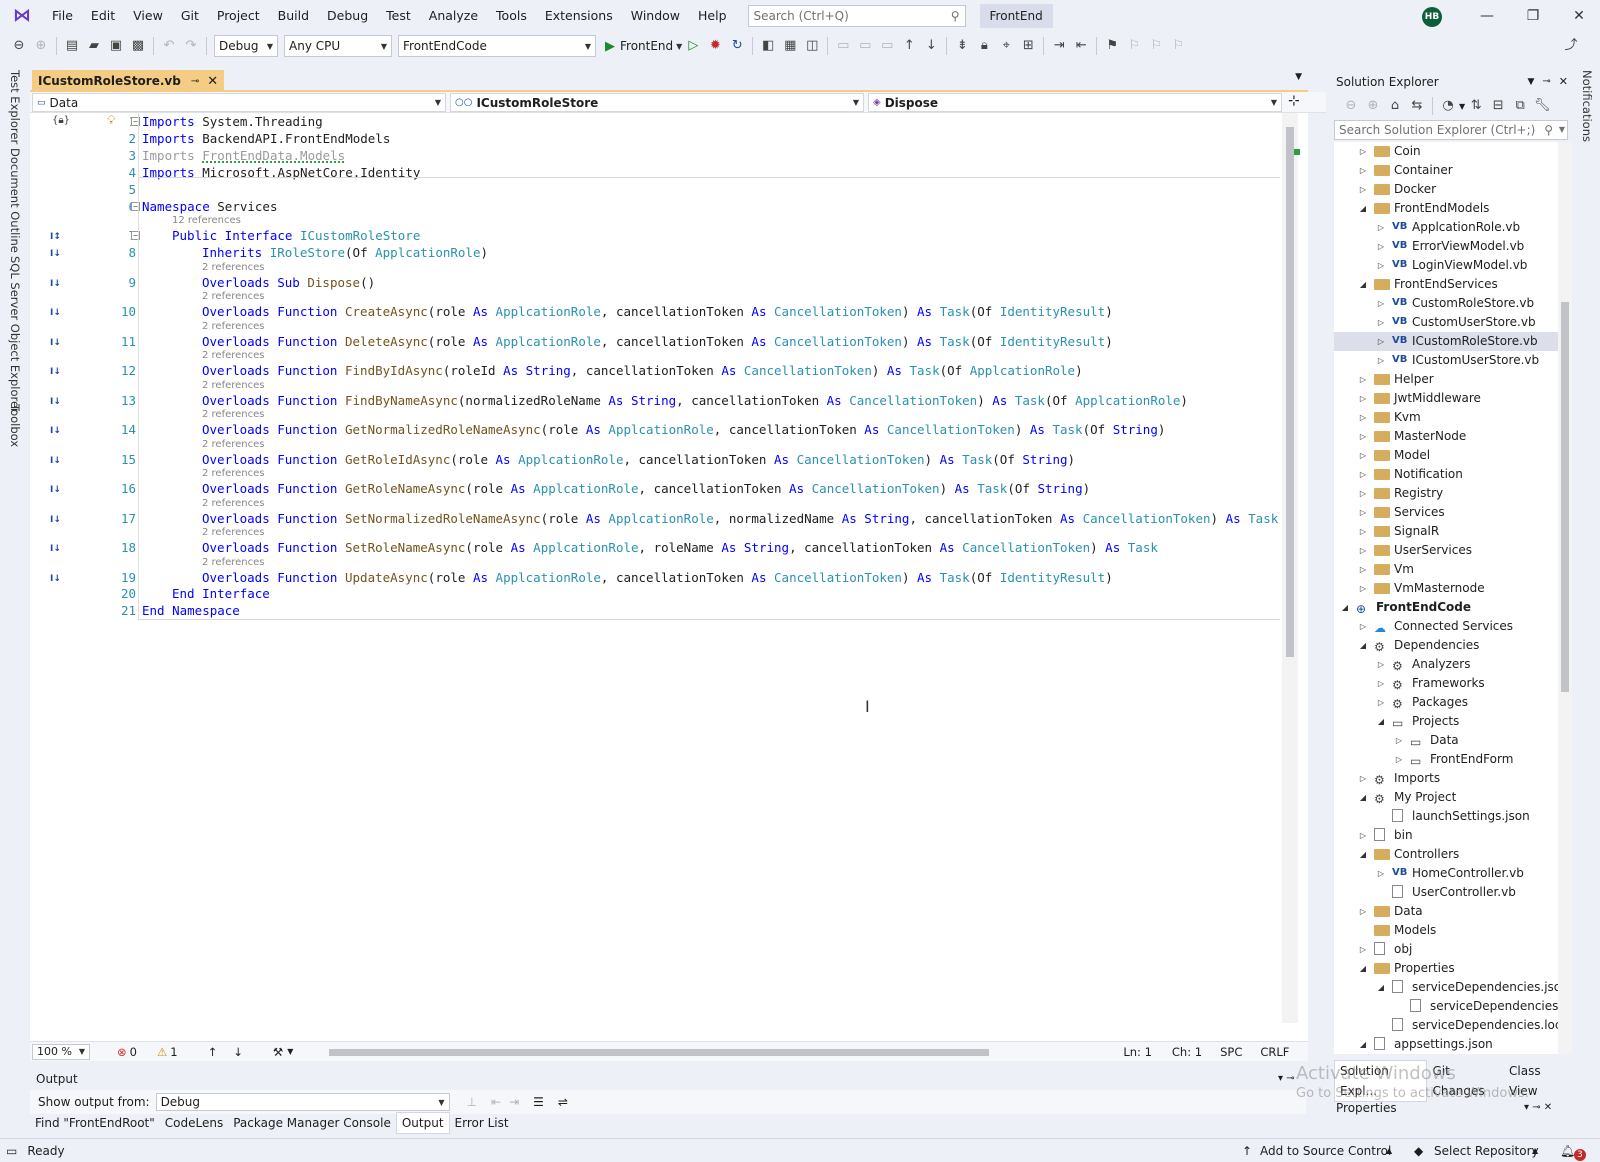 The height and width of the screenshot is (1162, 1600). I want to click on tree-item: ▷ Helper, so click(1446, 379).